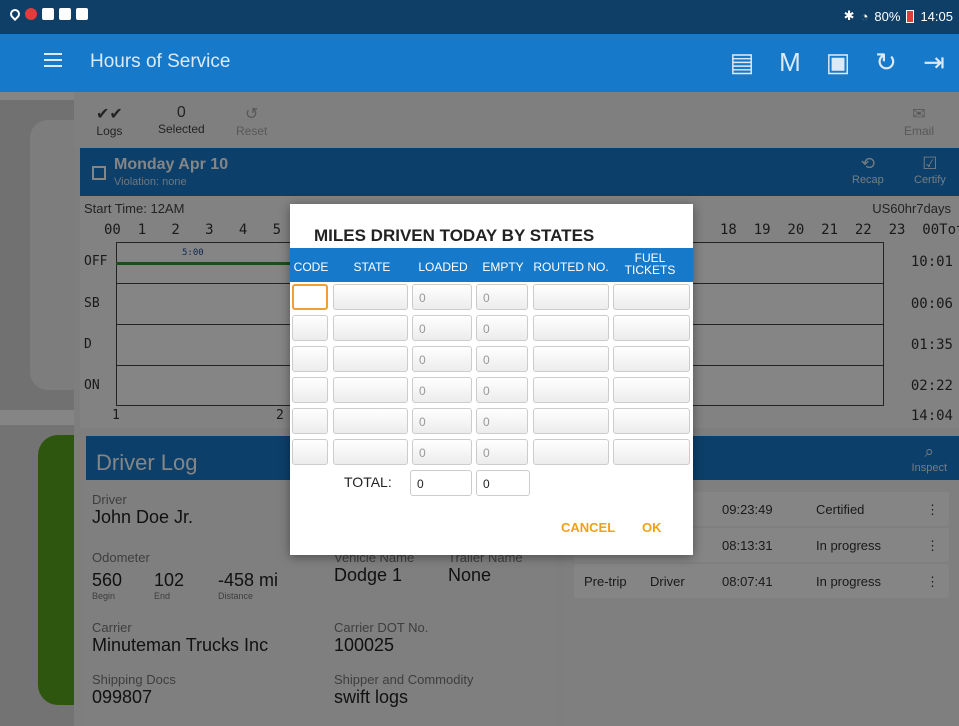 Image resolution: width=959 pixels, height=726 pixels. I want to click on col-fuel: FUEL TICKETS, so click(650, 264).